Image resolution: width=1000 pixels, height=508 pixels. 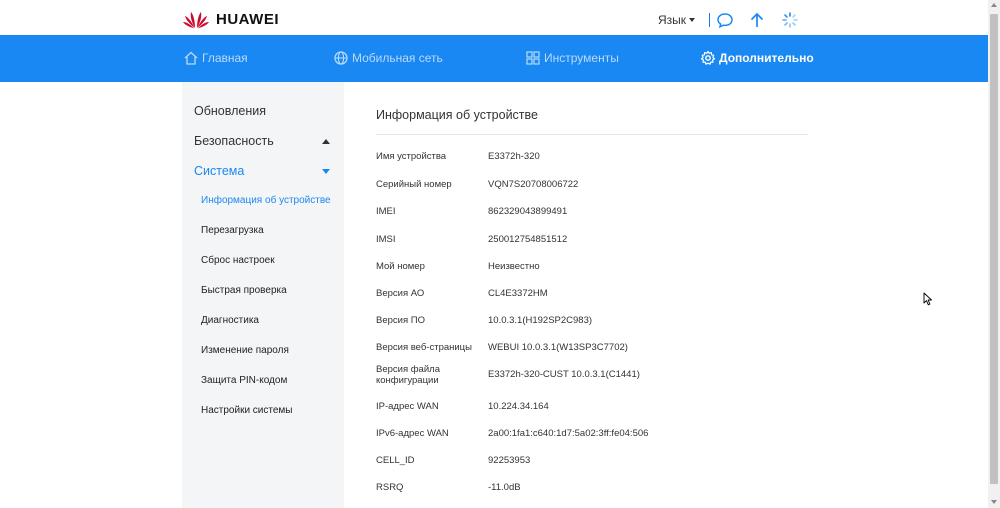 I want to click on nav-item-tools: Инструменты, so click(x=572, y=58).